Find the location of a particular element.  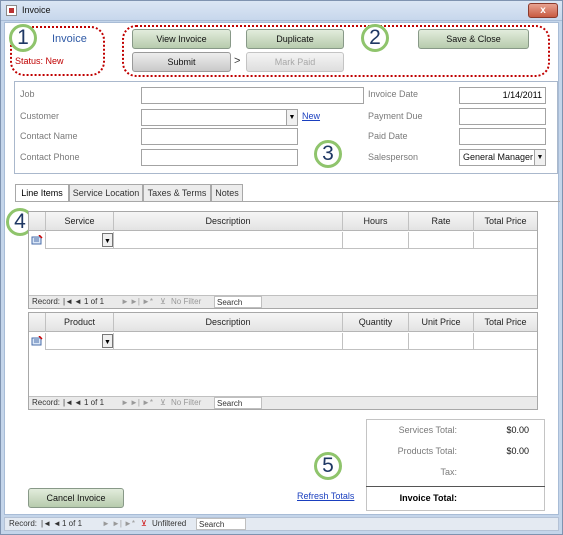

totals-divider is located at coordinates (455, 486).